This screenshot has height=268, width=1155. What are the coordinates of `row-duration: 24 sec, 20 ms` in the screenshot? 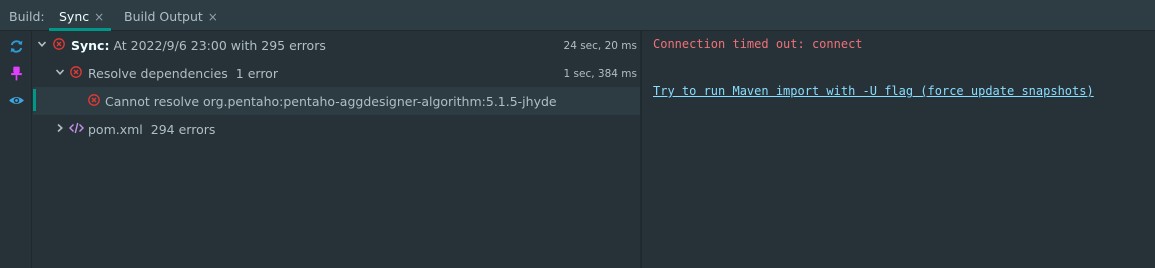 It's located at (600, 46).